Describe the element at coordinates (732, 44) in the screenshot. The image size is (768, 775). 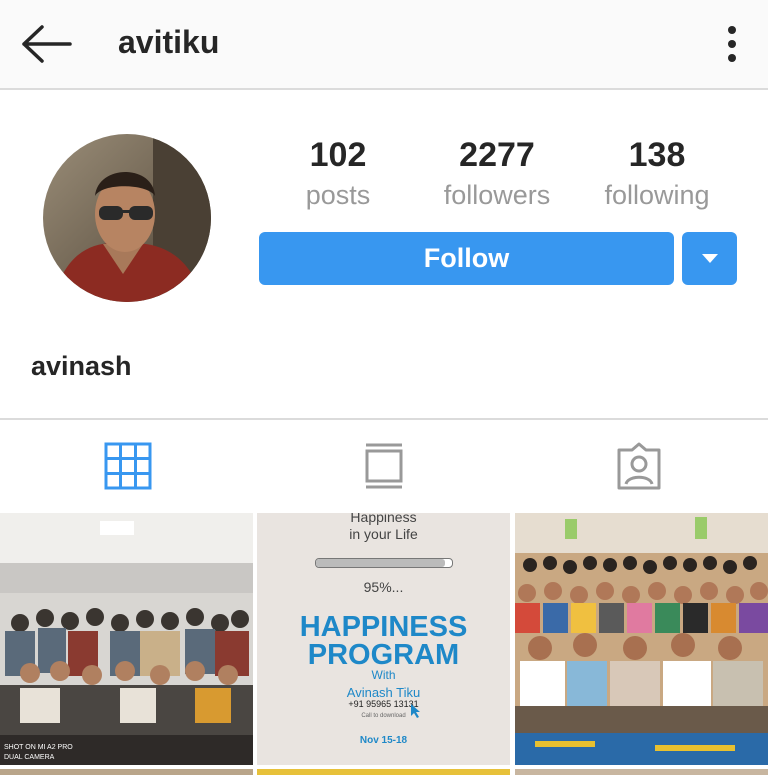
I see `more-vertical-icon` at that location.